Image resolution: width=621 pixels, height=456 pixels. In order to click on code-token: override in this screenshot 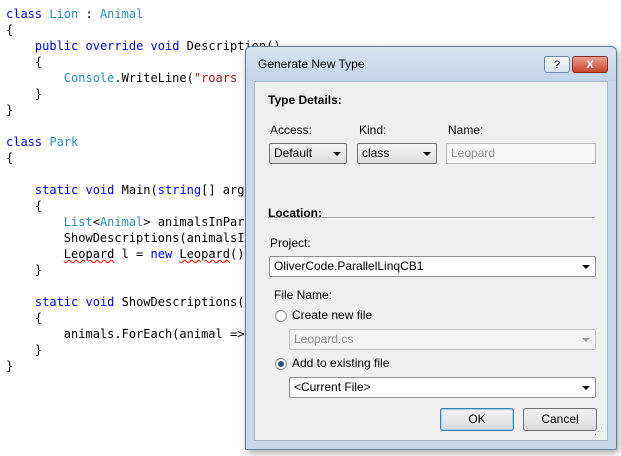, I will do `click(114, 46)`.